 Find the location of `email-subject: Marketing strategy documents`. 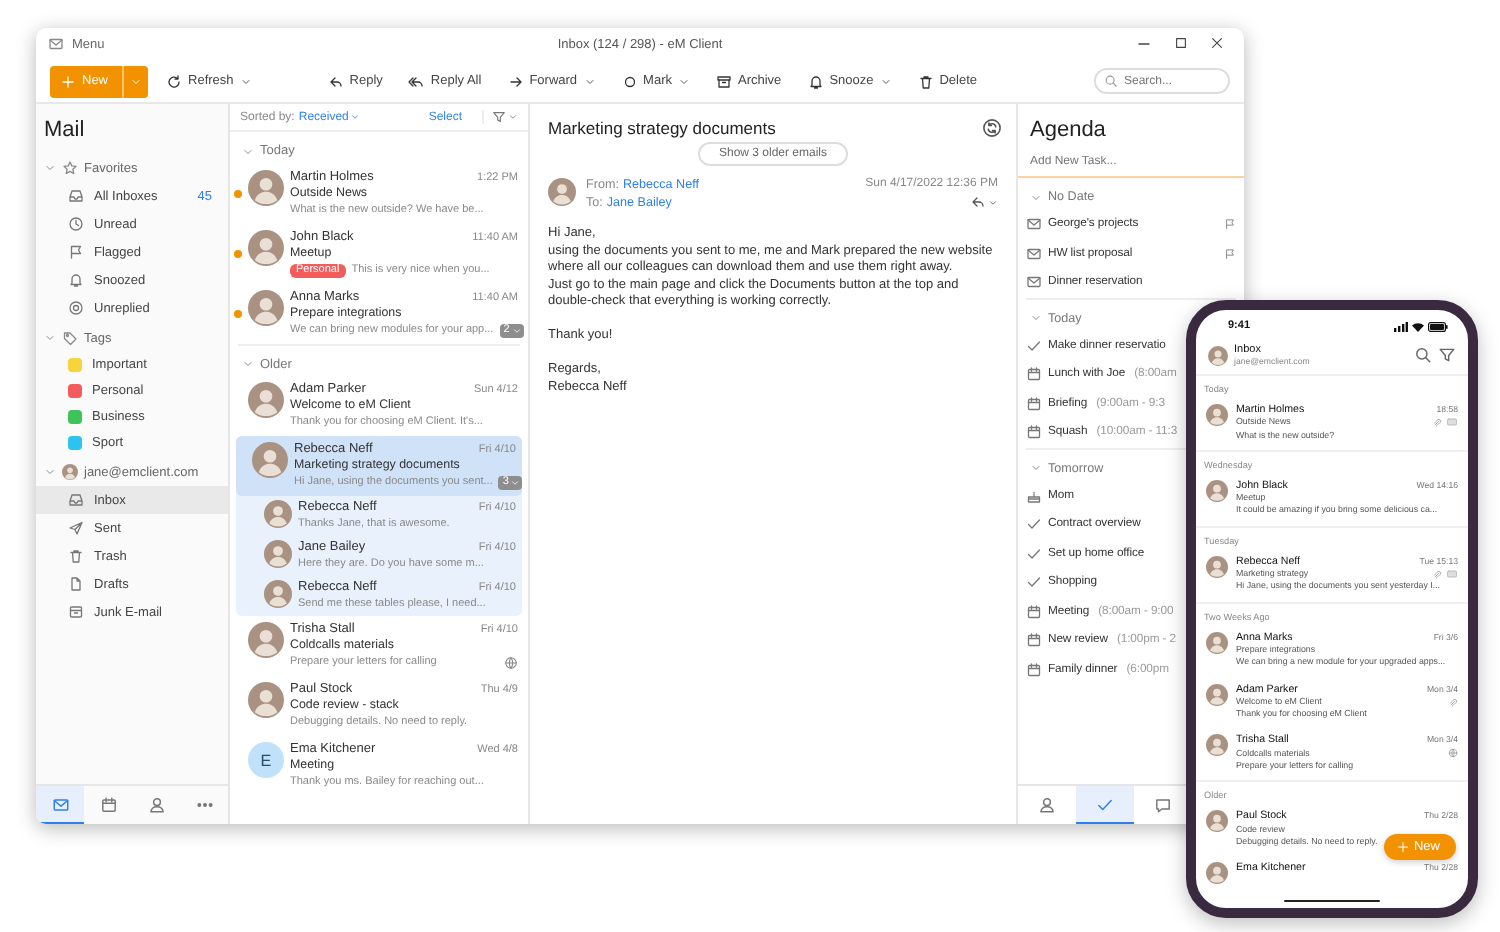

email-subject: Marketing strategy documents is located at coordinates (663, 128).